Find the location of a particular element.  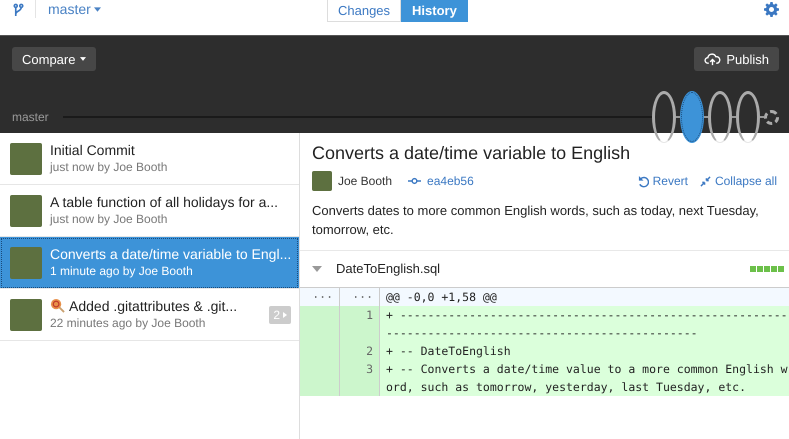

commit-icon is located at coordinates (415, 181).